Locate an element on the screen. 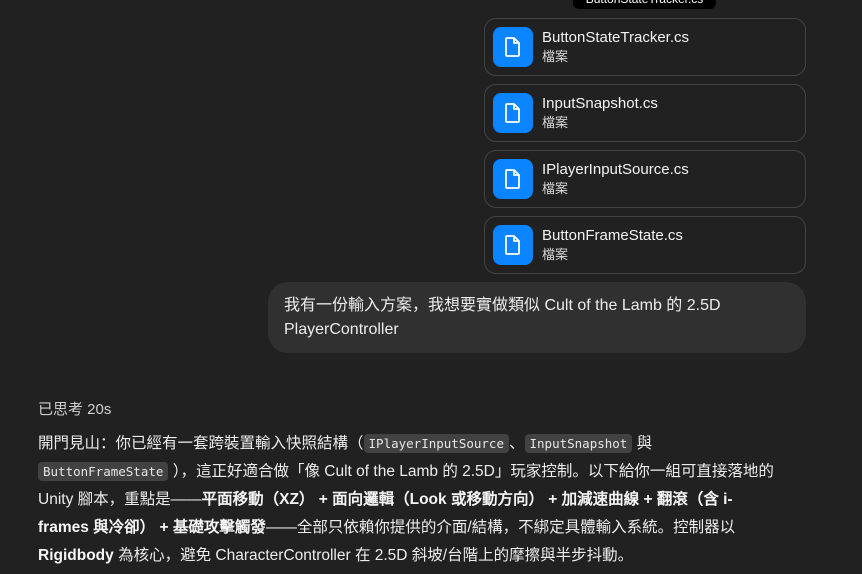 The width and height of the screenshot is (862, 574). bold-text: 翻滾（含 i- is located at coordinates (694, 499).